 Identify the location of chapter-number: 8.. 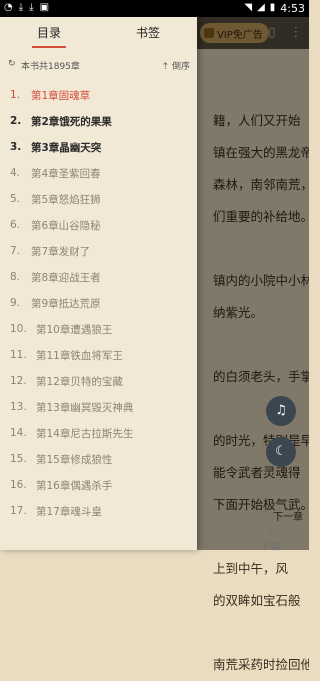
(15, 277).